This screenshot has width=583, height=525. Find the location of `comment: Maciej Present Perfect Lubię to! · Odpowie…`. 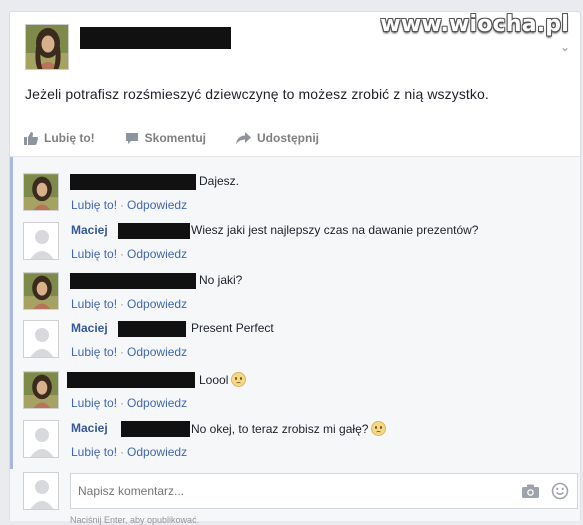

comment: Maciej Present Perfect Lubię to! · Odpowie… is located at coordinates (293, 340).